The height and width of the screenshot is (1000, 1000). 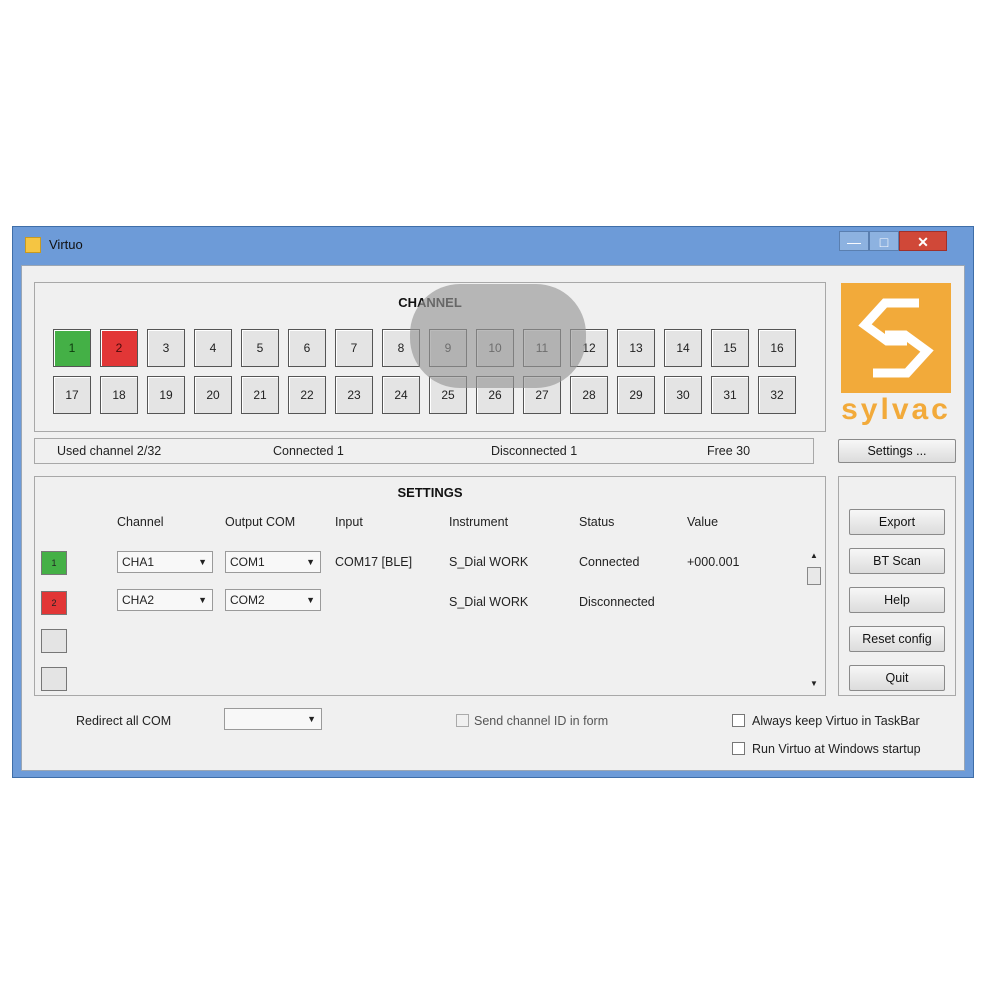 I want to click on maximize-button: □, so click(x=884, y=241).